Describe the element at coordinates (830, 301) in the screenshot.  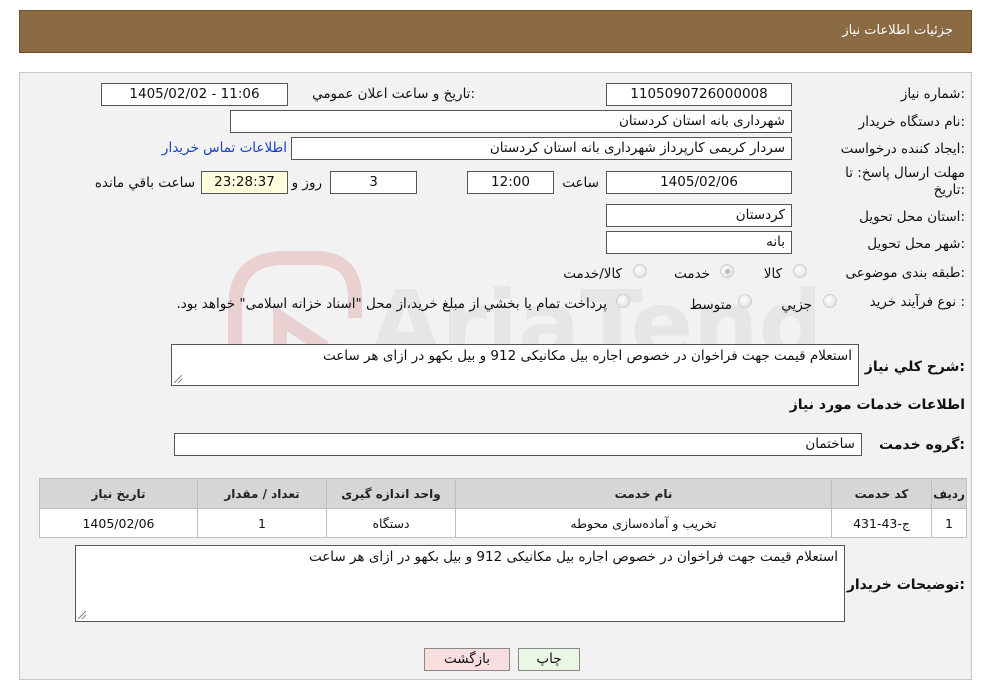
I see `purchase-radio-minor` at that location.